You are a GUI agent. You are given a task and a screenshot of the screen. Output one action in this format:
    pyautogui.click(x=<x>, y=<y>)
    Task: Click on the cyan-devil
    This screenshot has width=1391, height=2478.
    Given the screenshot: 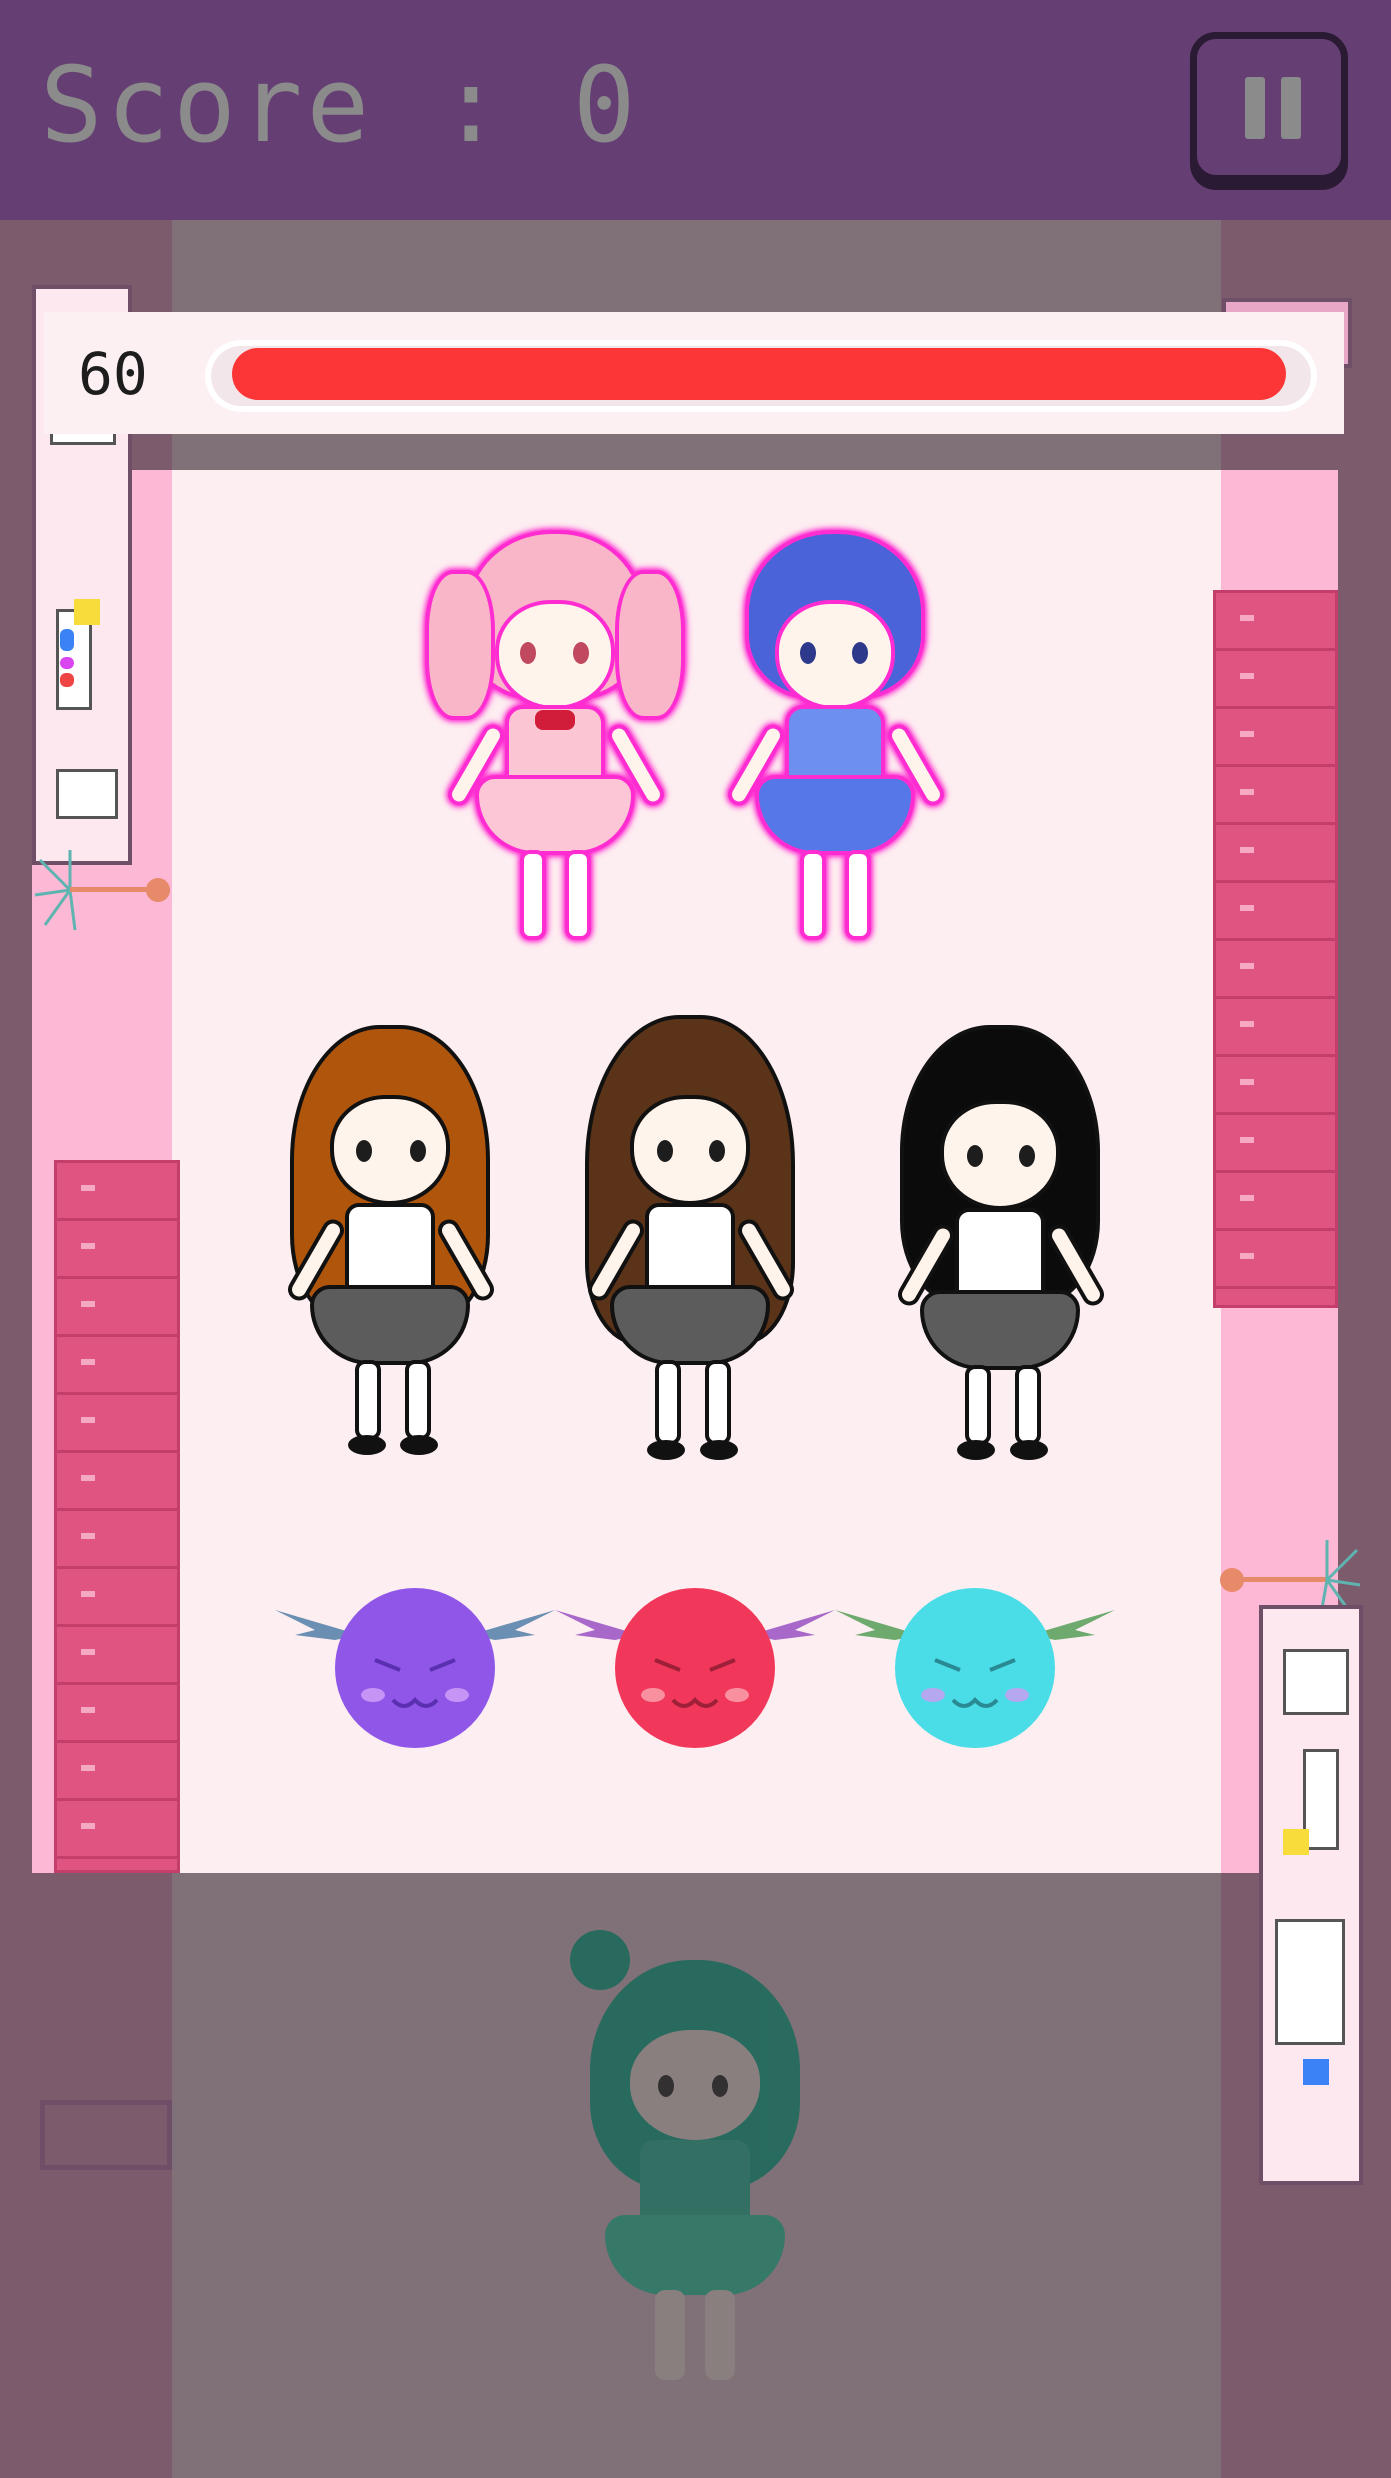 What is the action you would take?
    pyautogui.click(x=975, y=1670)
    